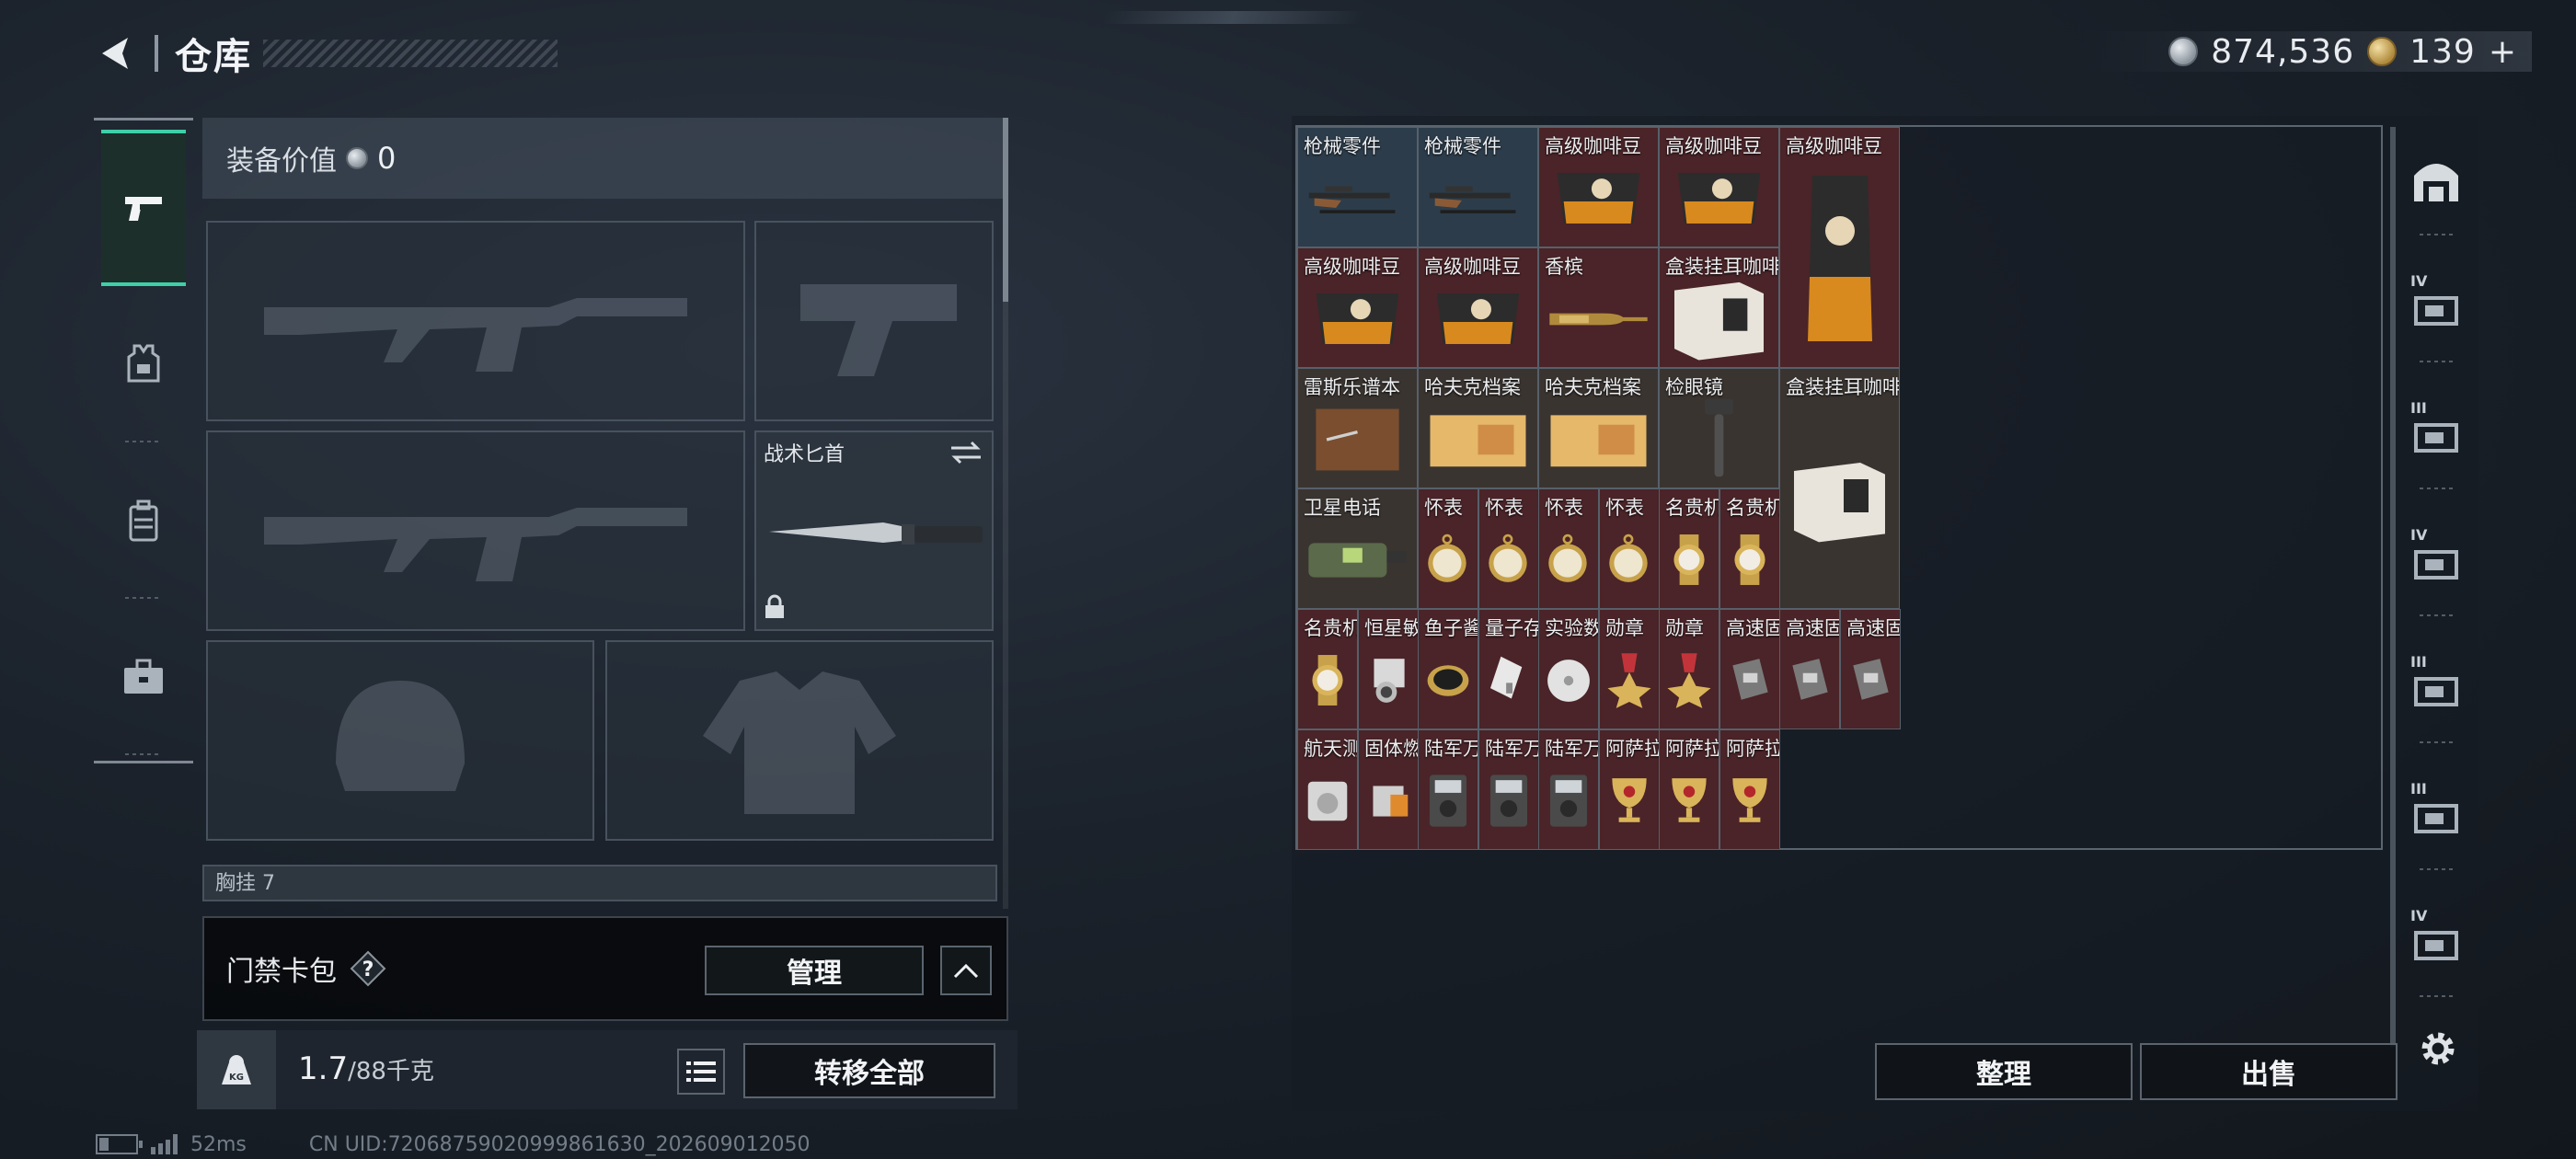  What do you see at coordinates (387, 158) in the screenshot?
I see `equipment-value: 0` at bounding box center [387, 158].